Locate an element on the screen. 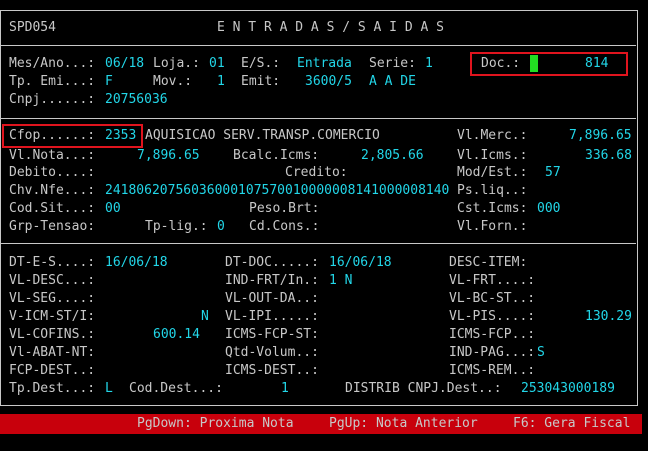  cd-cons-label: Cd.Cons.: is located at coordinates (284, 226).